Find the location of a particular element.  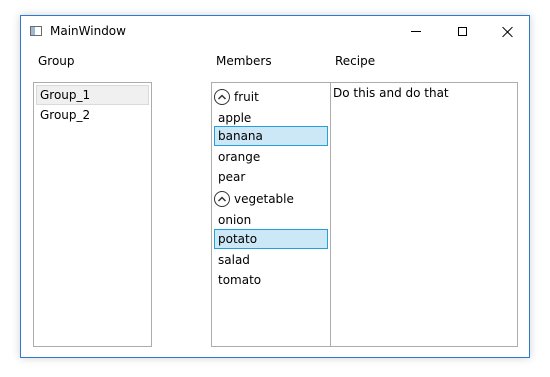

members-label: Members is located at coordinates (244, 61).